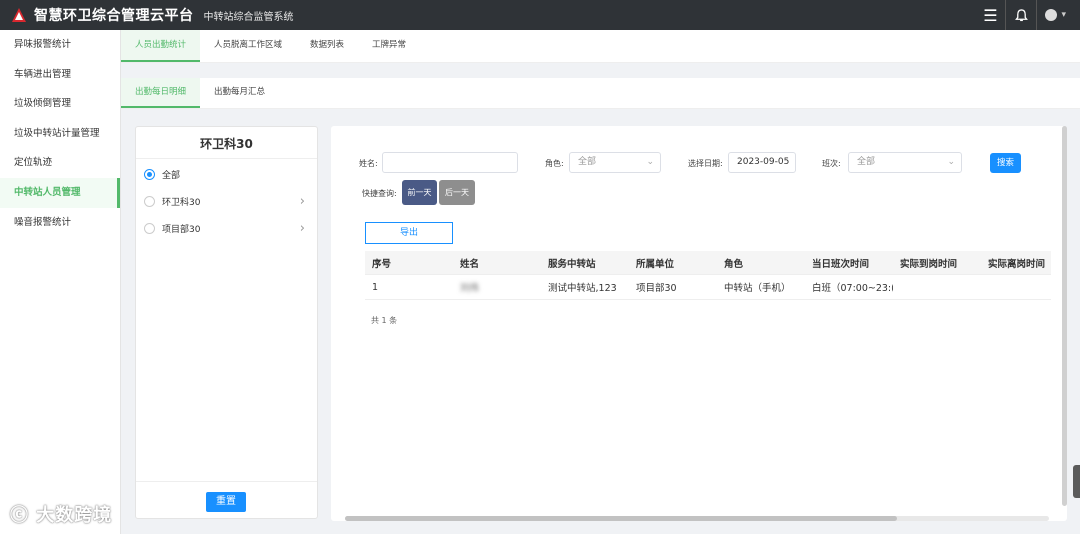 This screenshot has height=534, width=1080. Describe the element at coordinates (587, 162) in the screenshot. I see `role-select-value: 全部` at that location.